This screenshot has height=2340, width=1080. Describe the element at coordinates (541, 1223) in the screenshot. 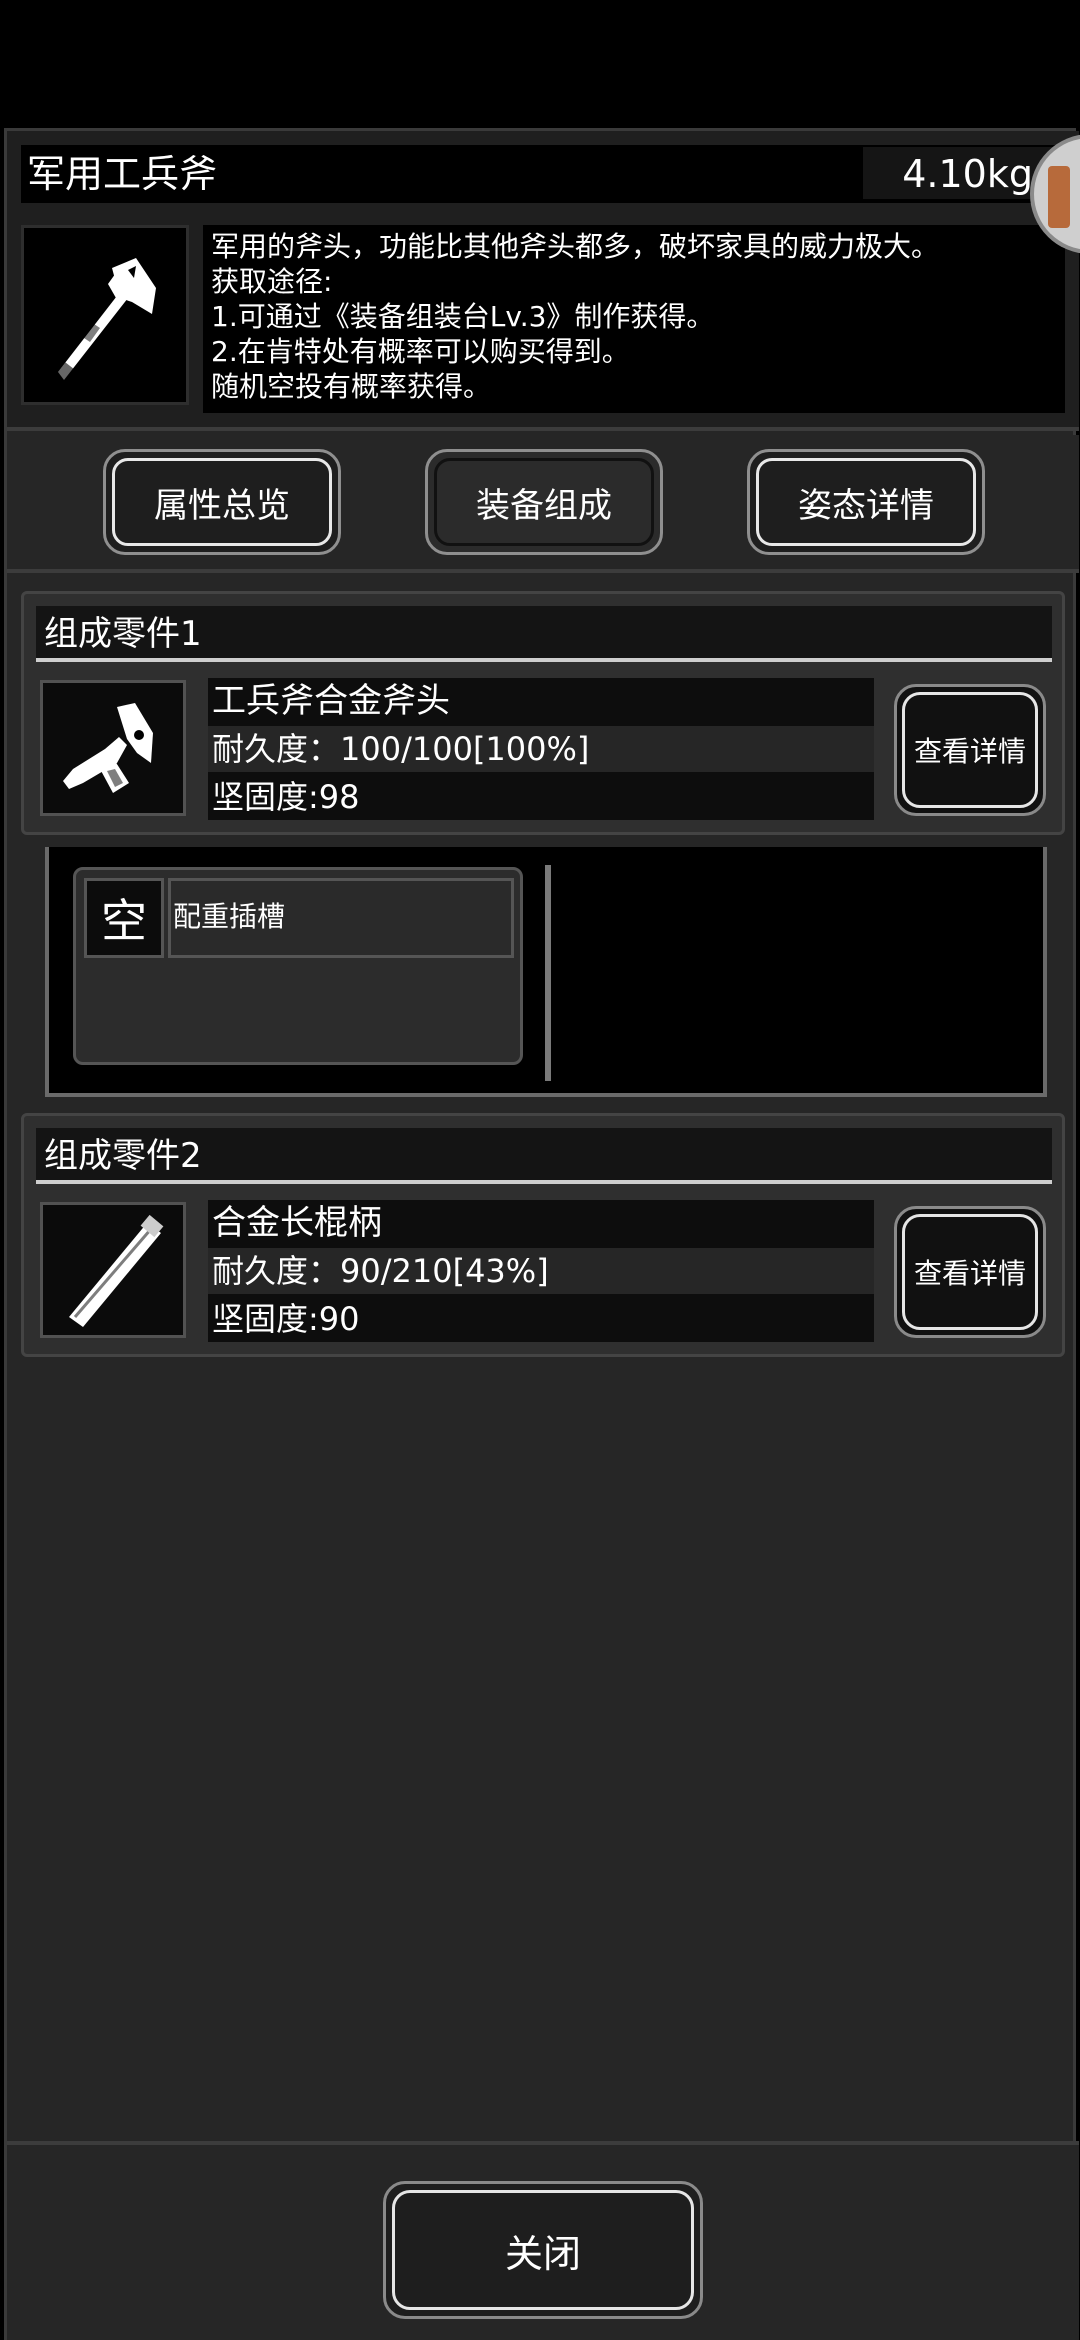

I see `part-name: 合金长棍柄` at that location.